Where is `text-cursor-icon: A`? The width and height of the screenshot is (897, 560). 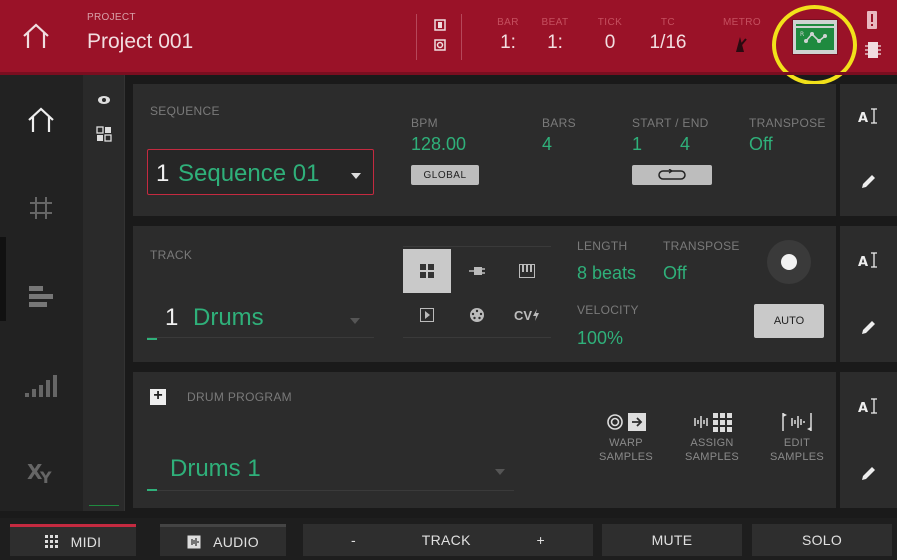
text-cursor-icon: A is located at coordinates (867, 260).